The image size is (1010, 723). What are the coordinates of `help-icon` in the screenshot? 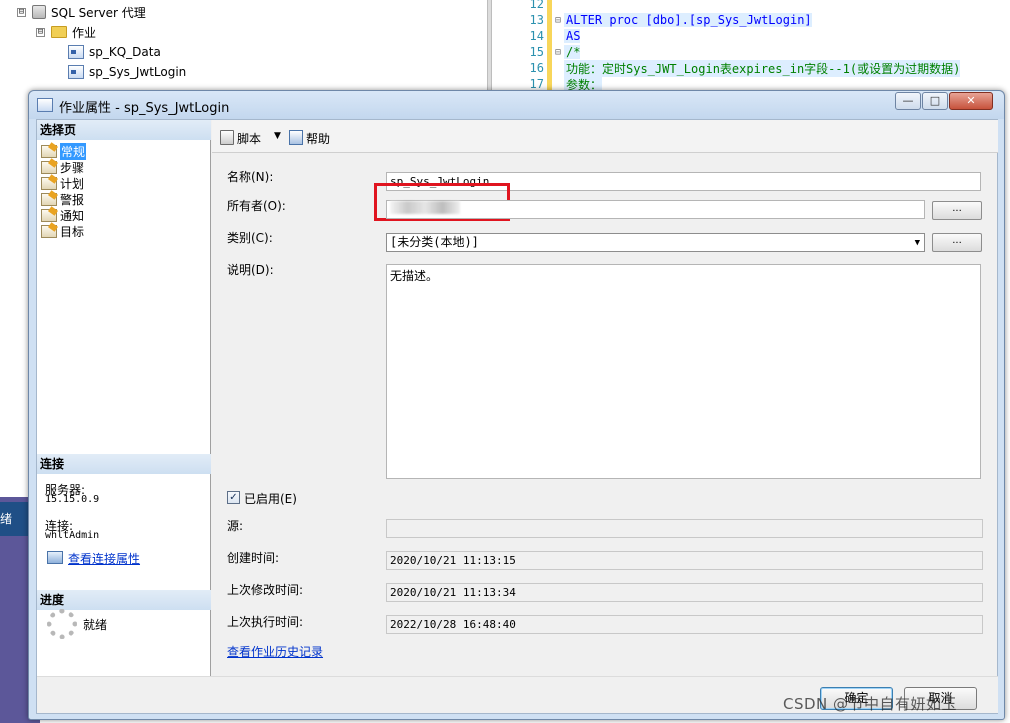 It's located at (296, 137).